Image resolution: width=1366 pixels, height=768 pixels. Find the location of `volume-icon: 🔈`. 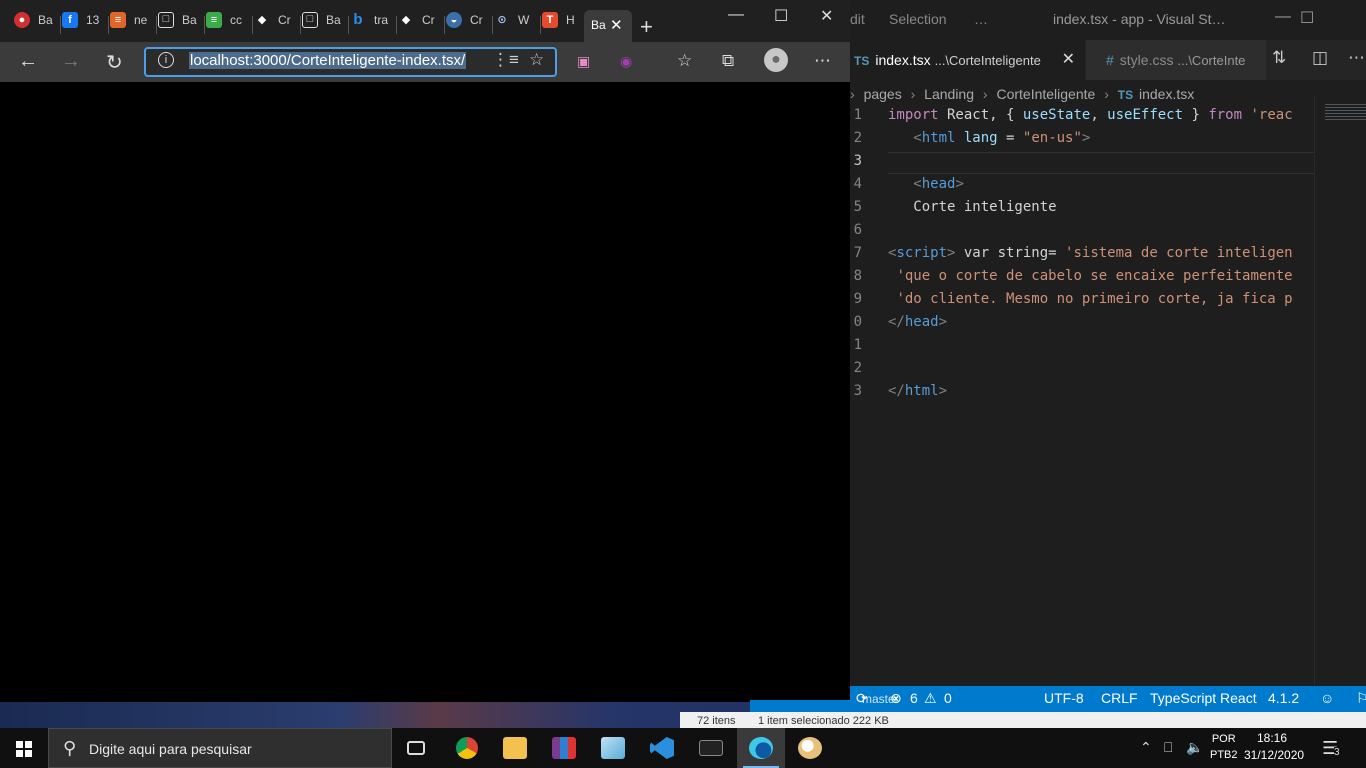

volume-icon: 🔈 is located at coordinates (1194, 747).